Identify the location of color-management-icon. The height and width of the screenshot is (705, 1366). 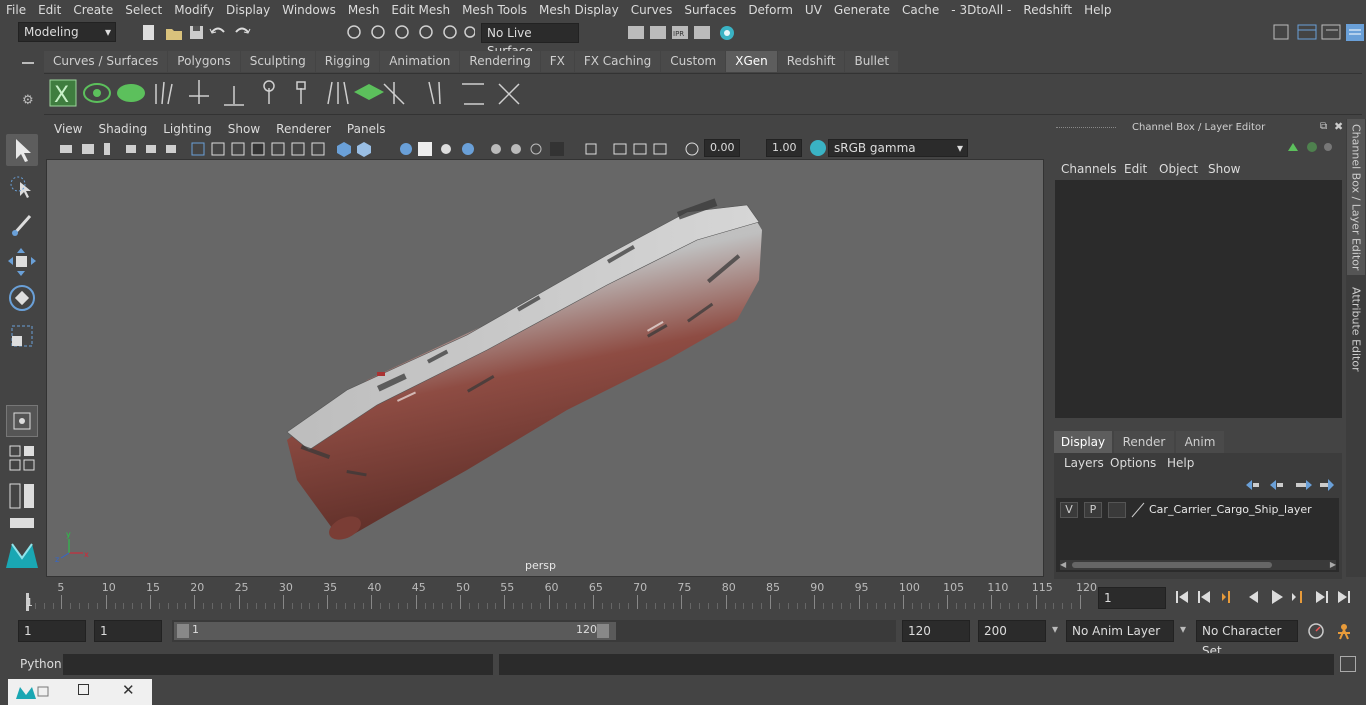
(818, 148).